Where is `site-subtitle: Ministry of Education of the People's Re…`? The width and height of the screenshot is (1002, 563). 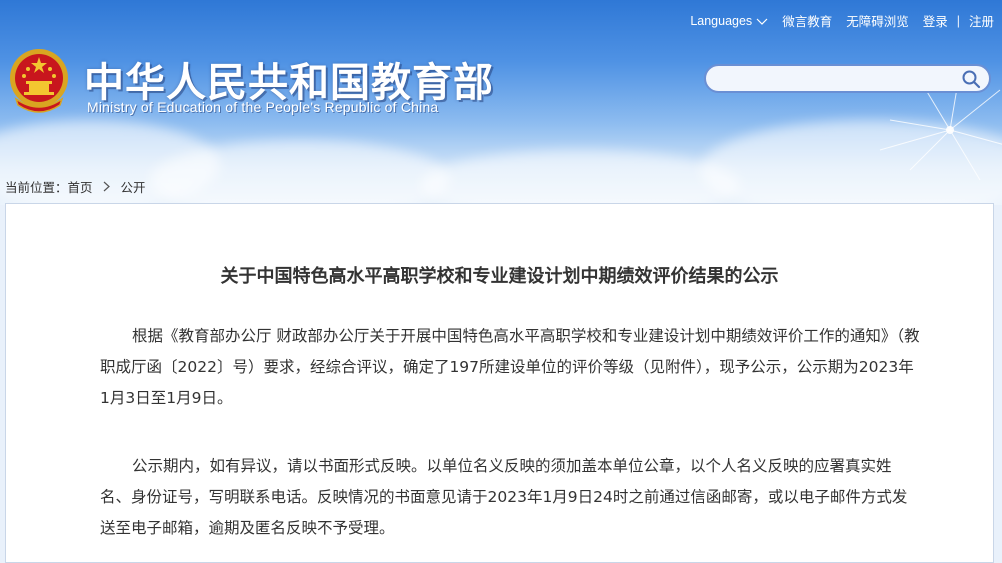 site-subtitle: Ministry of Education of the People's Re… is located at coordinates (262, 107).